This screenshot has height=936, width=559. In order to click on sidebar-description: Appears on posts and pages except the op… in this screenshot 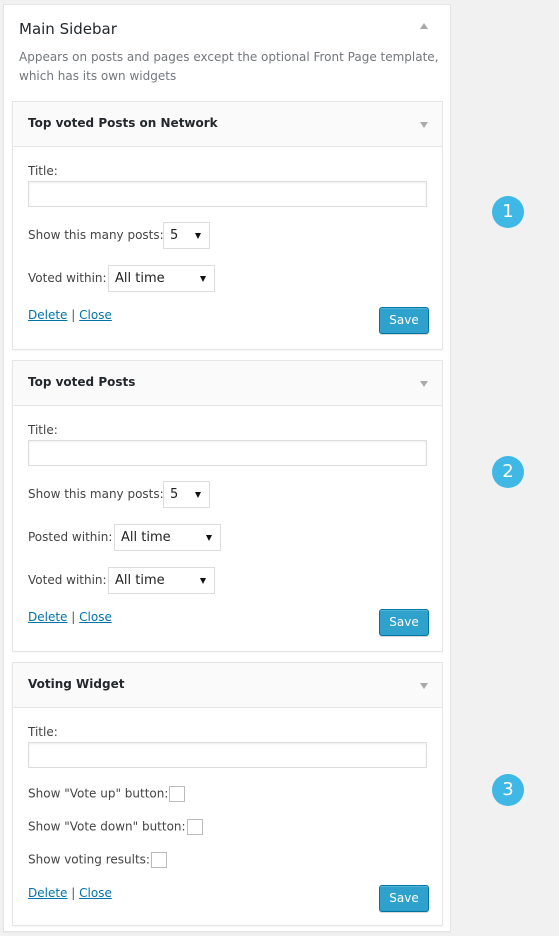, I will do `click(229, 66)`.